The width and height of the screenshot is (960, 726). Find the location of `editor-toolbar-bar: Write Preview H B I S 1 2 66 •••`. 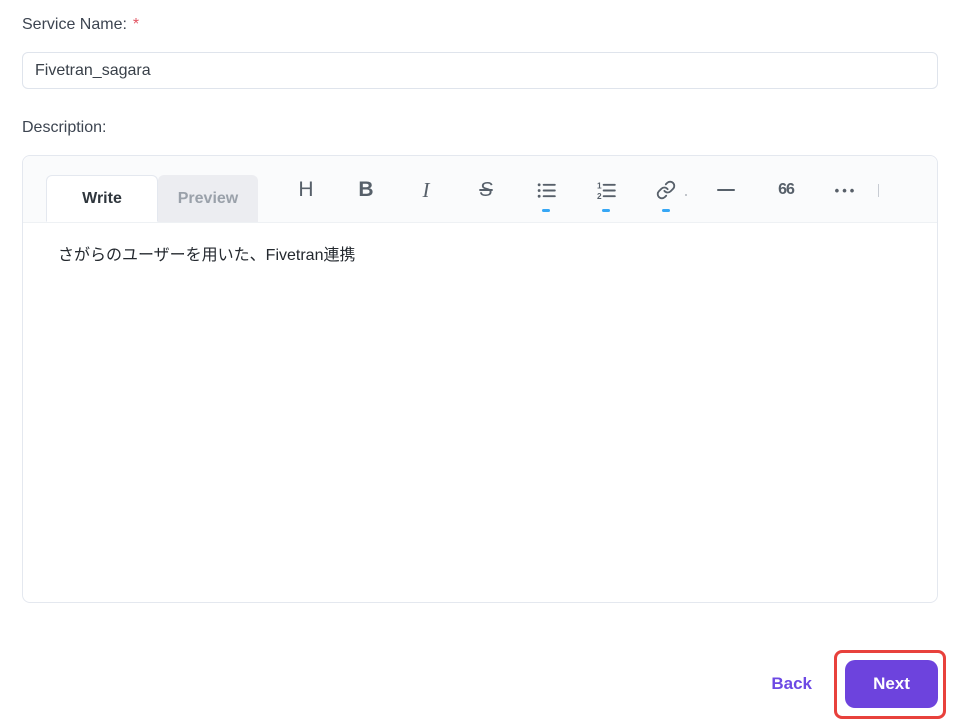

editor-toolbar-bar: Write Preview H B I S 1 2 66 ••• is located at coordinates (480, 189).